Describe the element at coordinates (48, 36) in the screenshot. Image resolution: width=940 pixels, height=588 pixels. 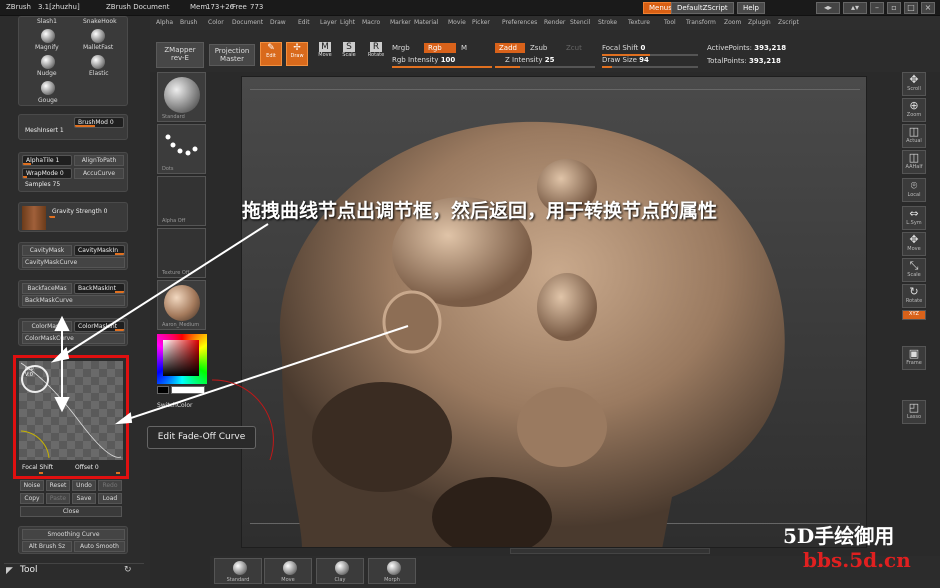
I see `brush-magnify-icon` at that location.